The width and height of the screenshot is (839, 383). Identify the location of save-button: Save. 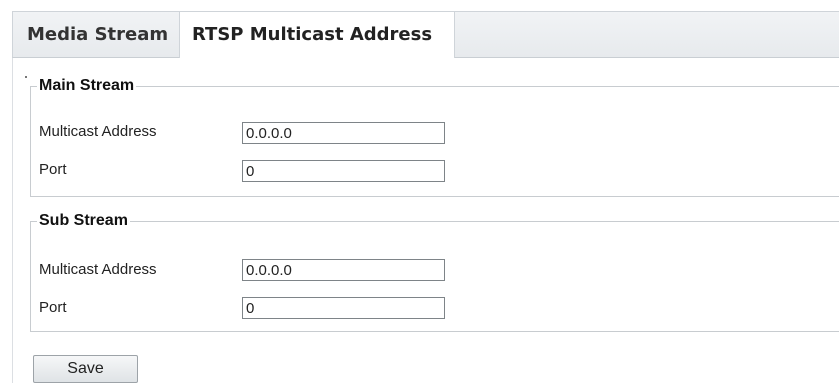
(85, 369).